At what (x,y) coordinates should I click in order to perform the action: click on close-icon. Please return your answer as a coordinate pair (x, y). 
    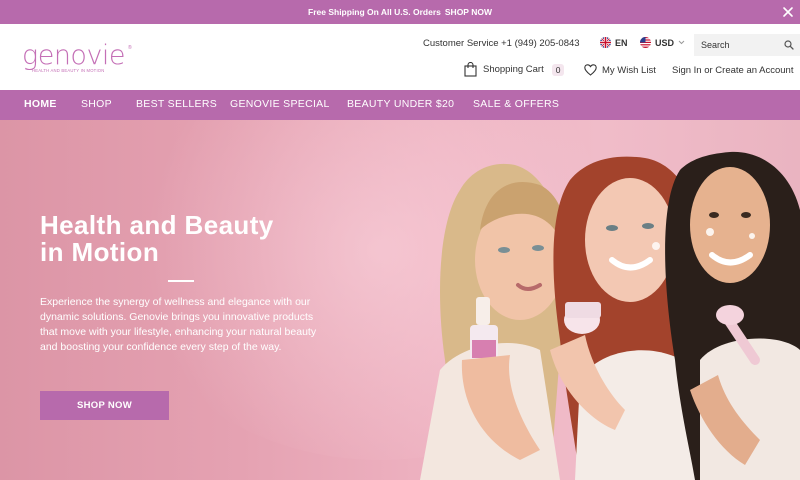
    Looking at the image, I should click on (788, 12).